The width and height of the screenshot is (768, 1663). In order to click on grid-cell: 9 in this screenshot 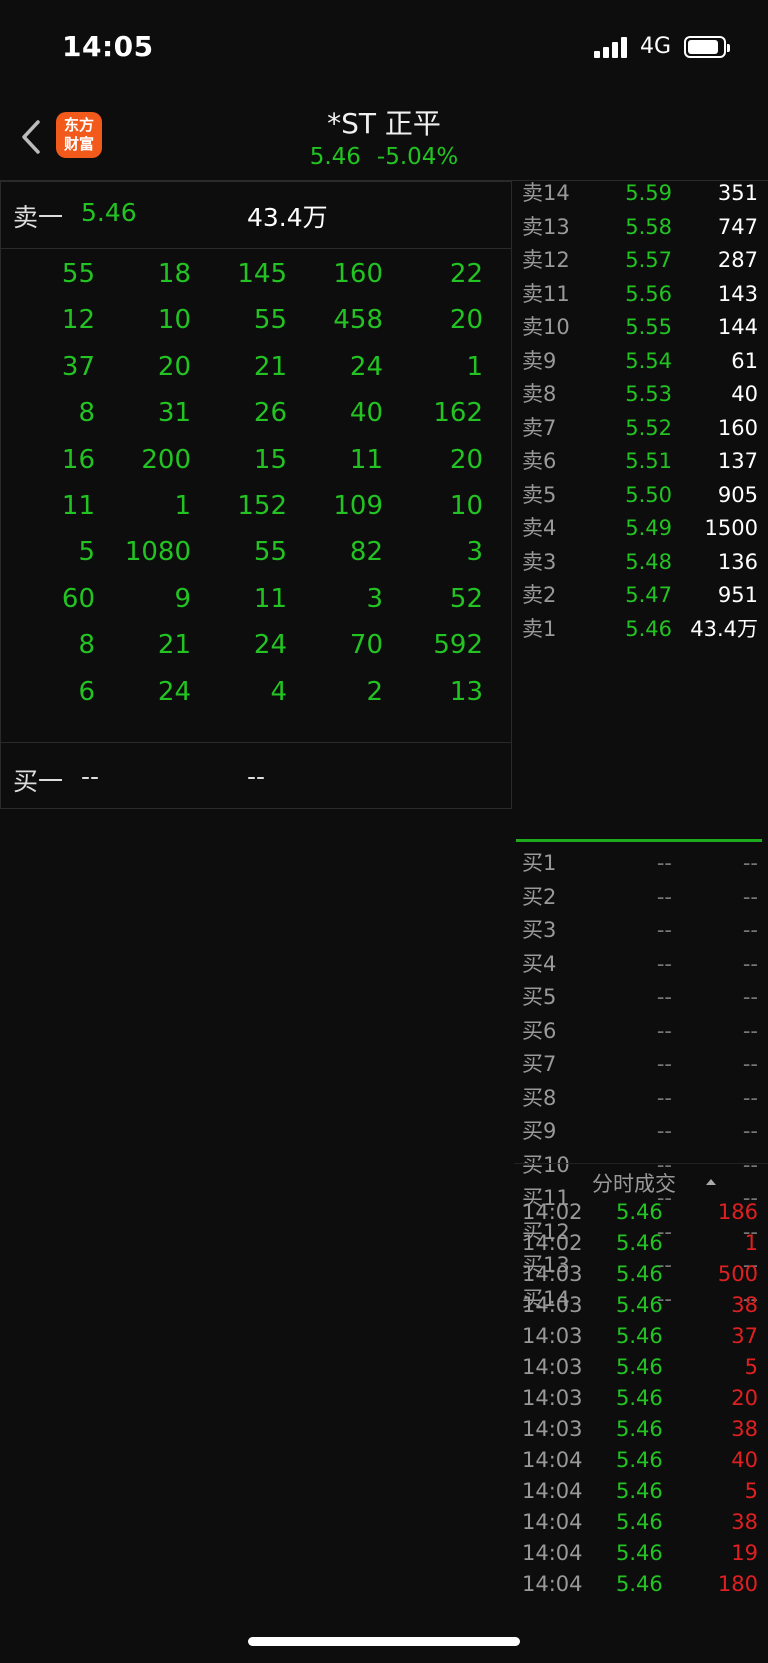, I will do `click(182, 598)`.